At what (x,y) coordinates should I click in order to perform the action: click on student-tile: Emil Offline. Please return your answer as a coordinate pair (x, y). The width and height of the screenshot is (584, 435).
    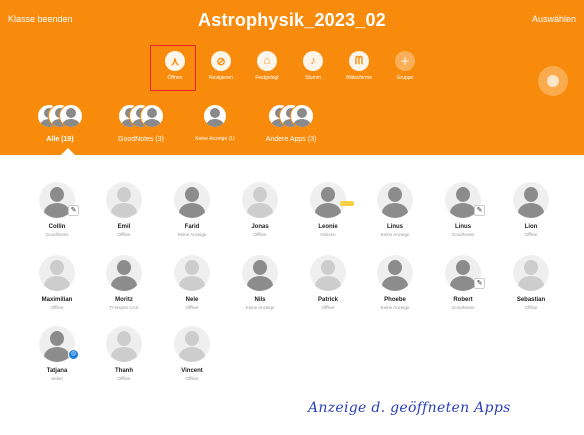
    Looking at the image, I should click on (124, 209).